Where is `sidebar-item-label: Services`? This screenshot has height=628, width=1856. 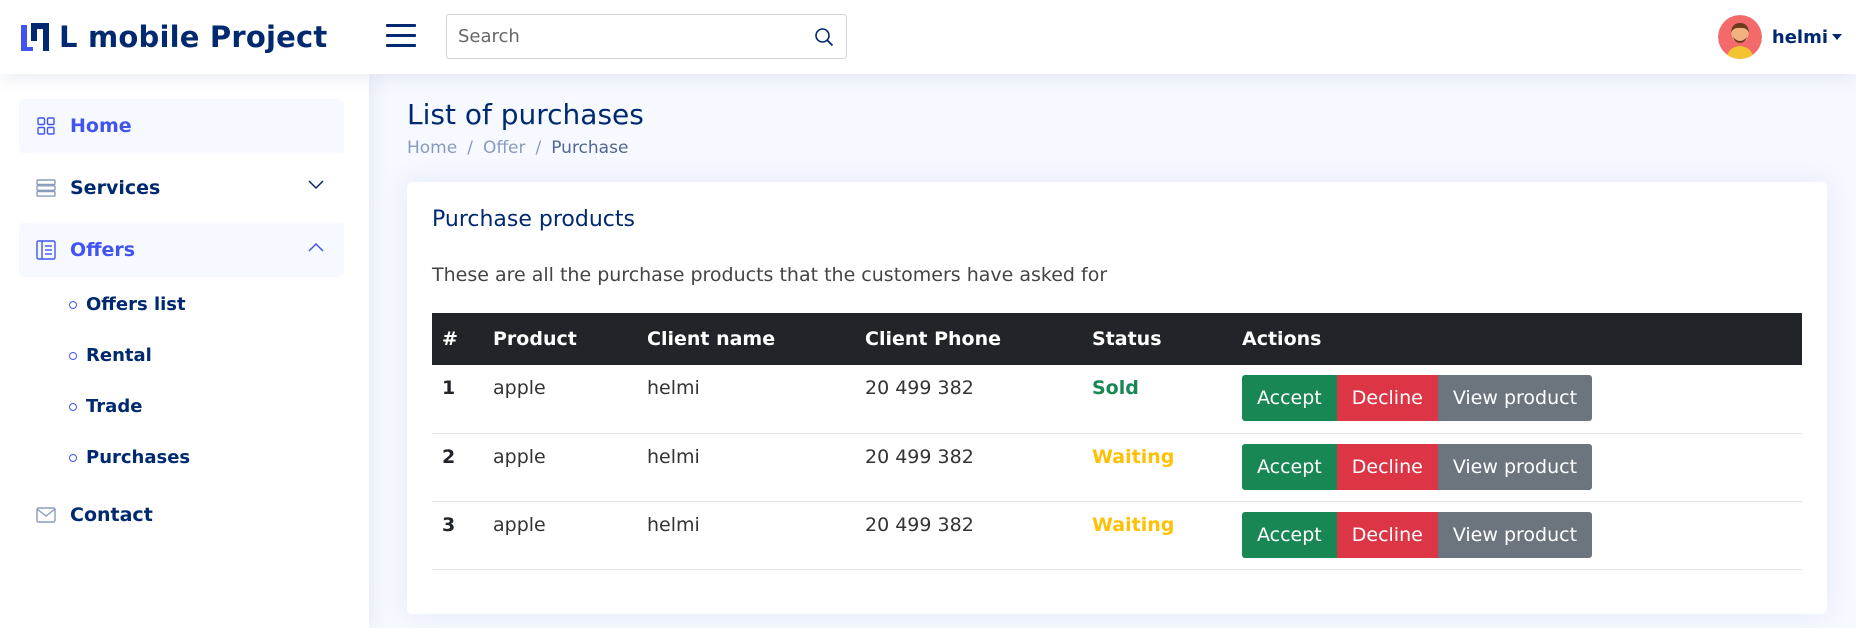
sidebar-item-label: Services is located at coordinates (115, 188).